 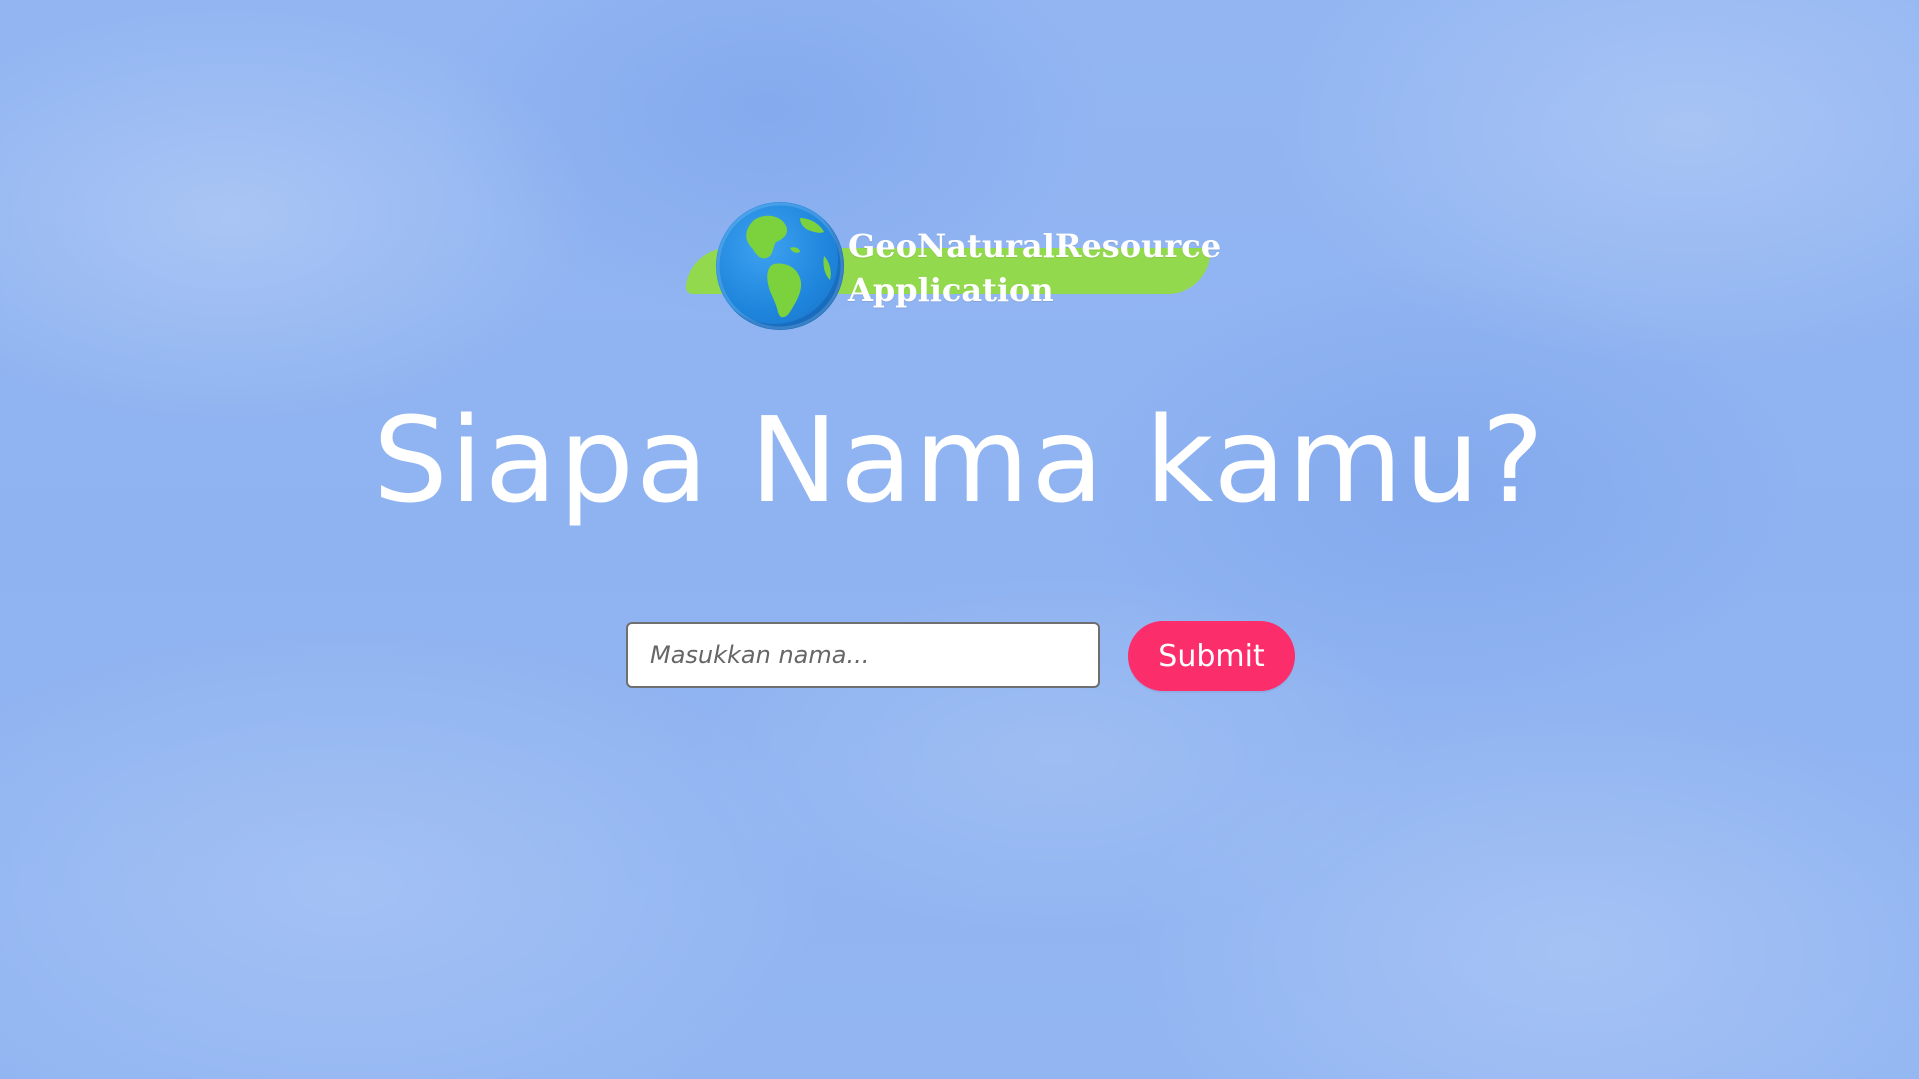 I want to click on app-title: GeoNaturalResource Application, so click(x=1034, y=268).